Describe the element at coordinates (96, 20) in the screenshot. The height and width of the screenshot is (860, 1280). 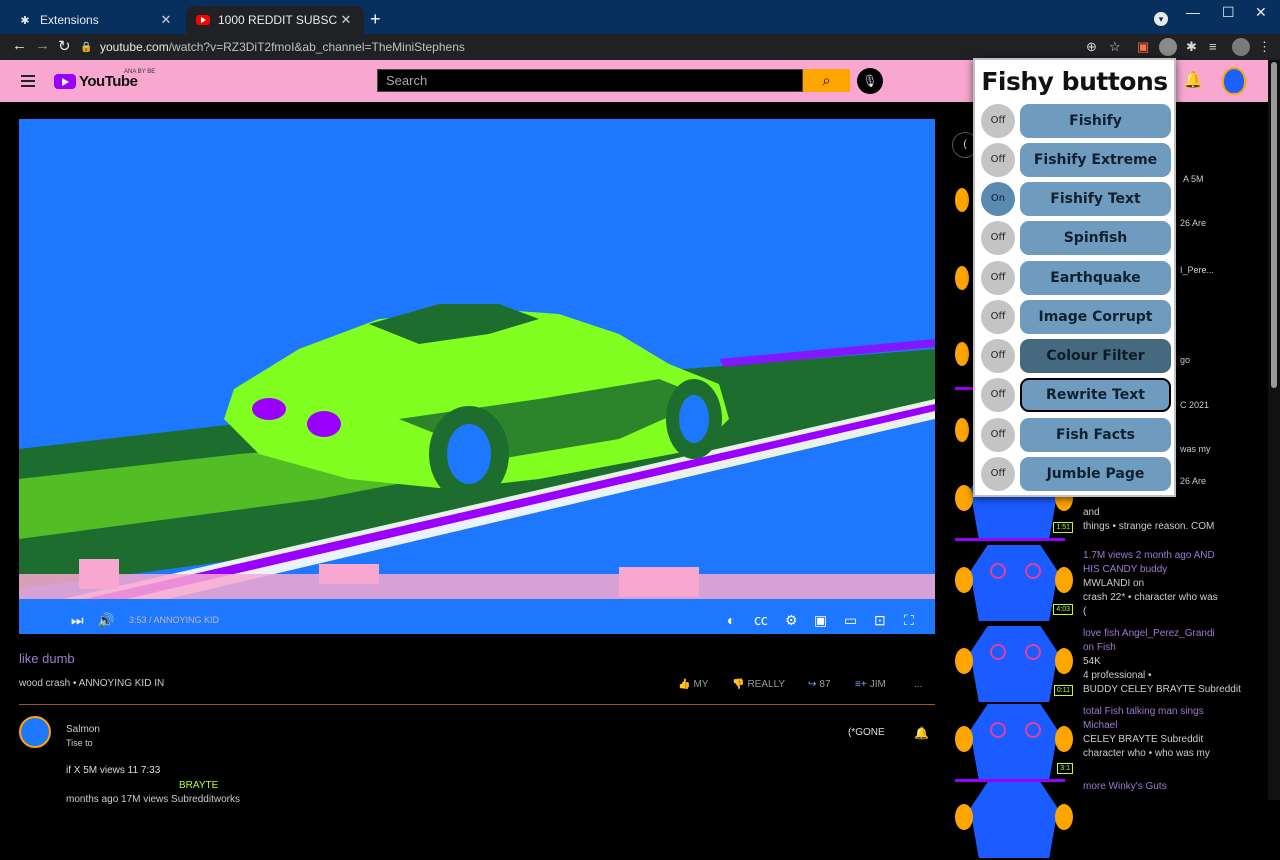
I see `tab-extensions: ✱ Extensions ✕` at that location.